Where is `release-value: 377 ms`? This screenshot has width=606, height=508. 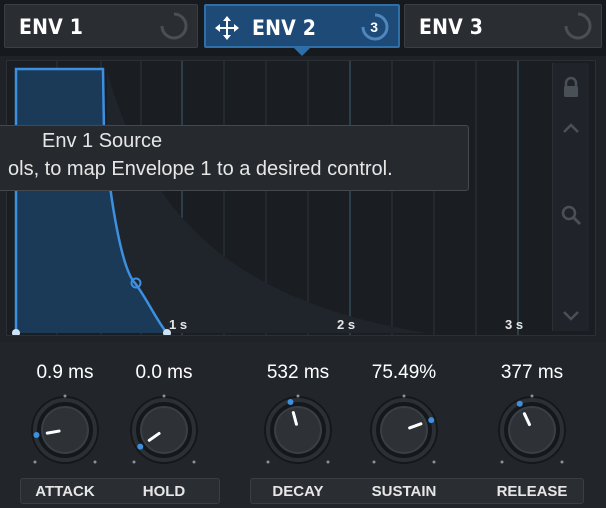
release-value: 377 ms is located at coordinates (532, 373).